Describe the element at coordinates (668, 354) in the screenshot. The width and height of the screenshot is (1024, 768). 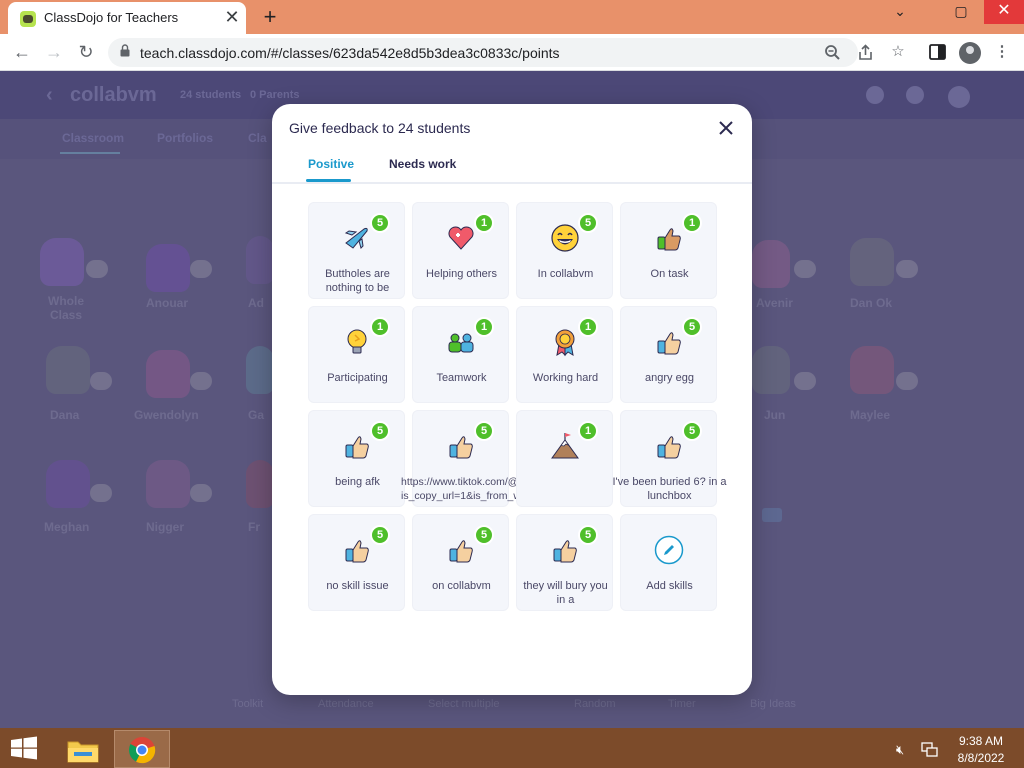
I see `skill-card: 5 angry egg` at that location.